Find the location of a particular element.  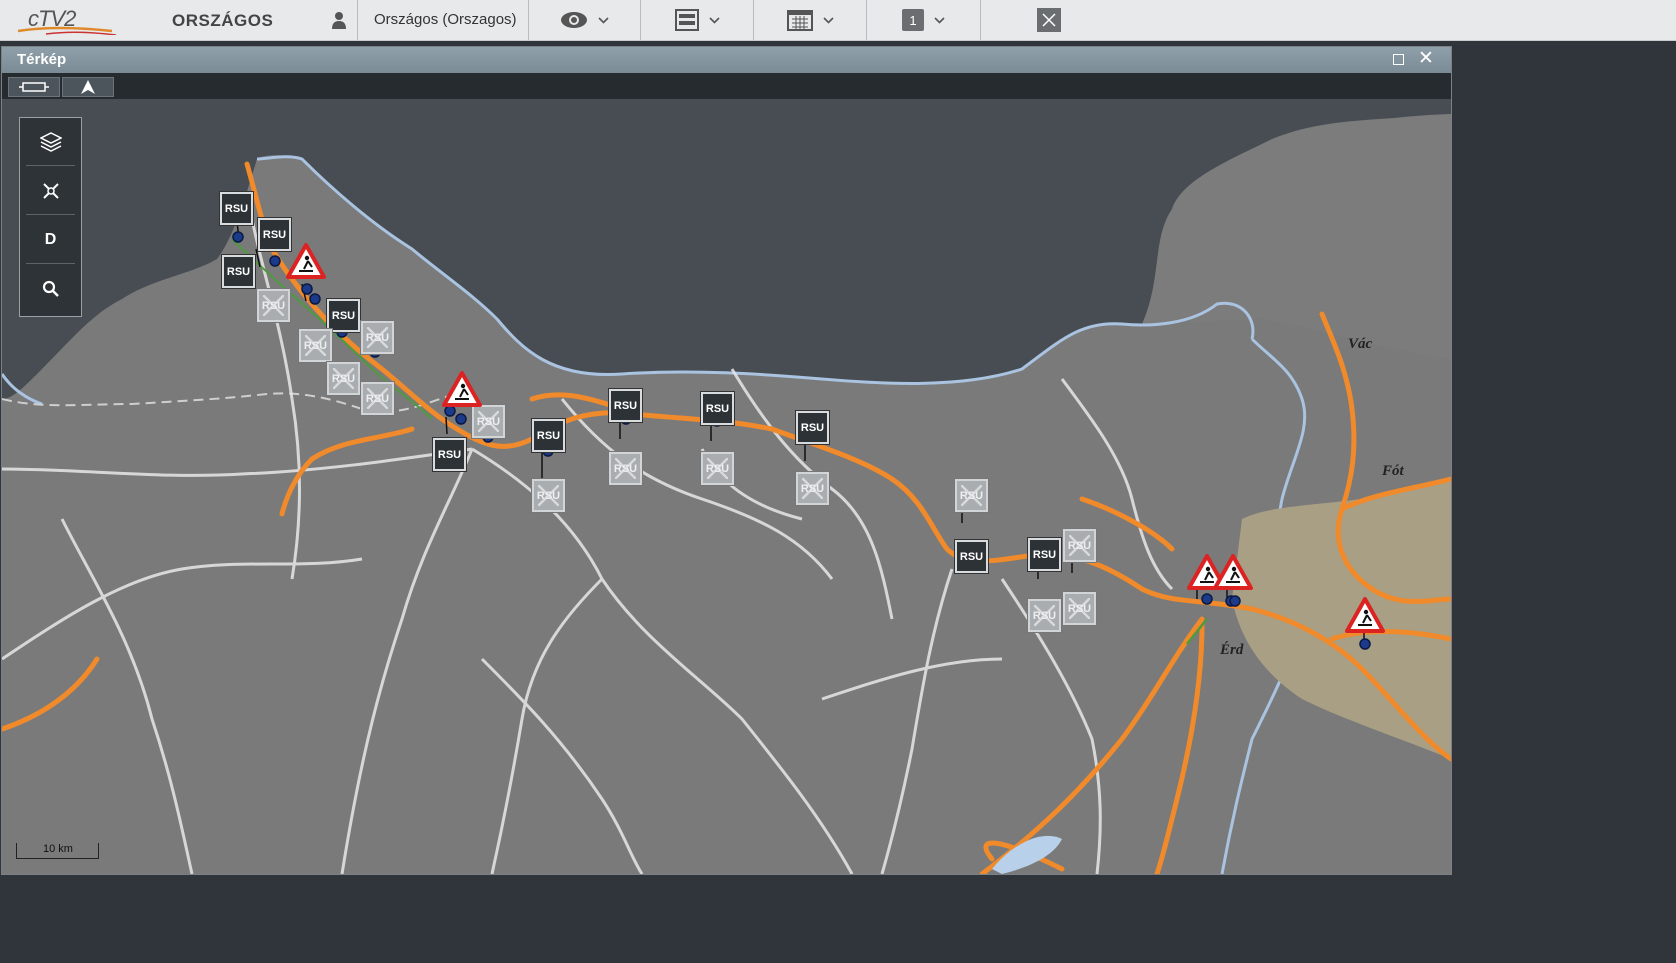

place-label-erd: Érd is located at coordinates (1232, 650).